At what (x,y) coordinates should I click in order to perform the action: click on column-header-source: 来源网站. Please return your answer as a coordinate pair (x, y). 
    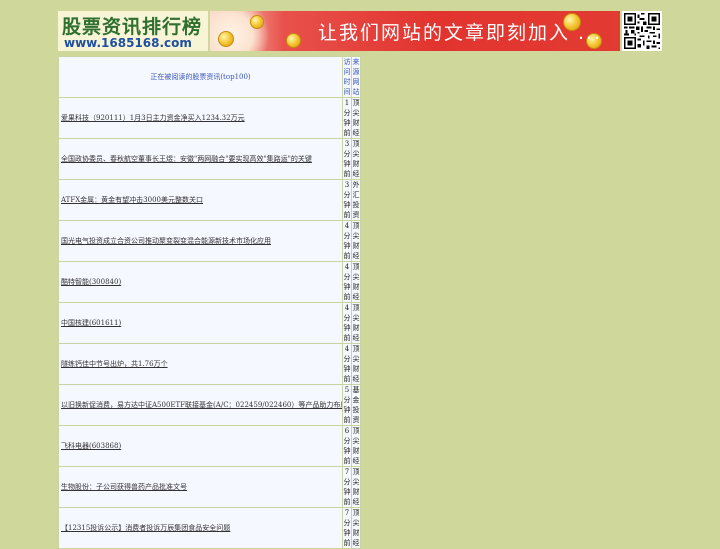
    Looking at the image, I should click on (356, 77).